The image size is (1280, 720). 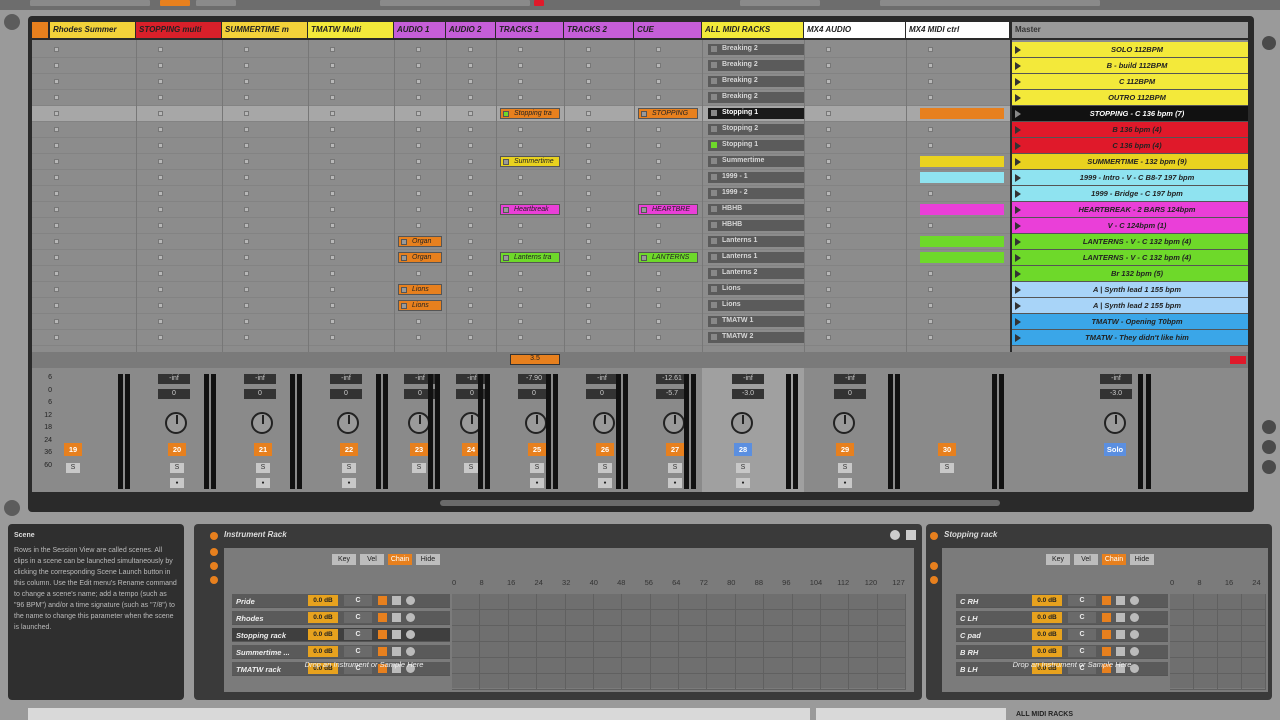 I want to click on track-activator: 19, so click(x=73, y=449).